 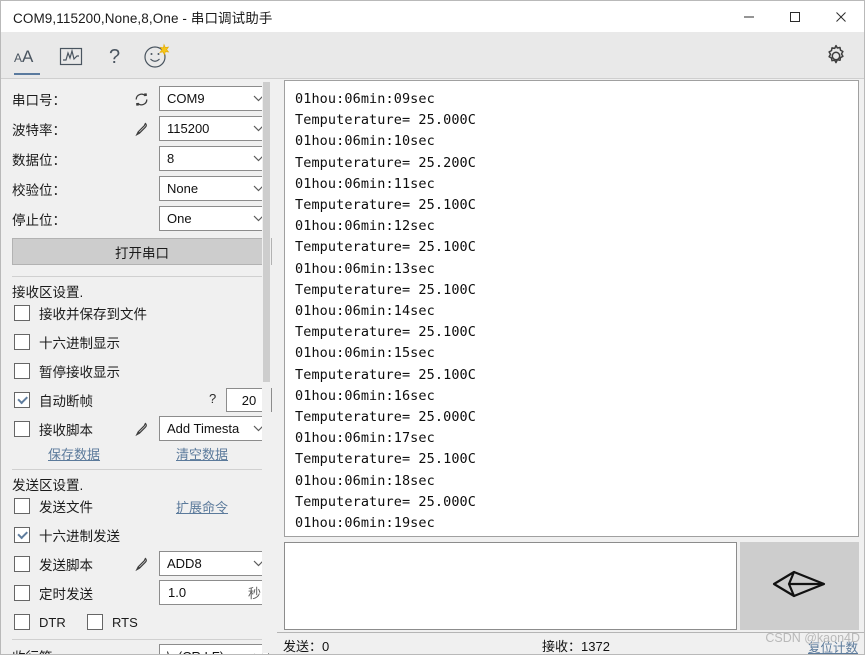 I want to click on checkbox-send-file: 发送文件, so click(x=53, y=506).